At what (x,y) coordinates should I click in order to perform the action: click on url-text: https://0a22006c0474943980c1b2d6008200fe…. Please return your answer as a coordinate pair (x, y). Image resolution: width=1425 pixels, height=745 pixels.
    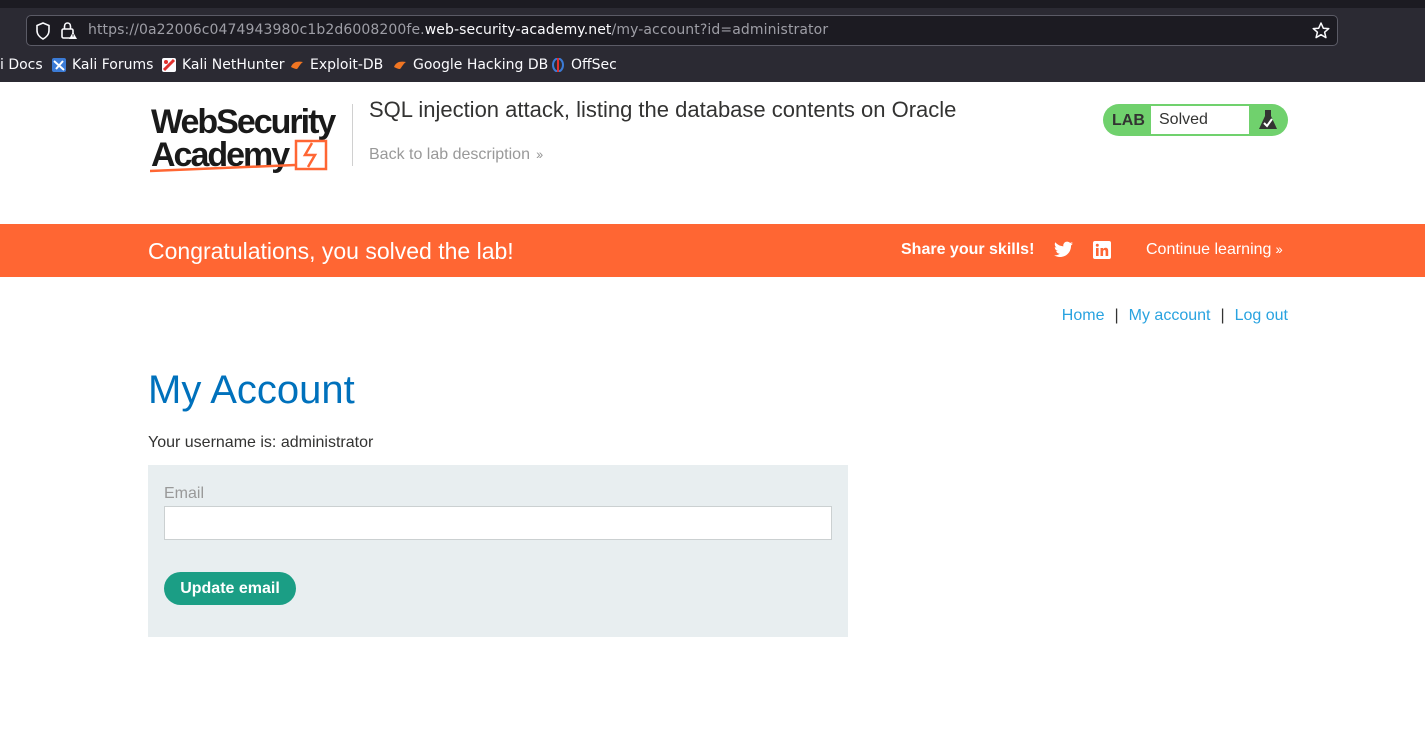
    Looking at the image, I should click on (458, 30).